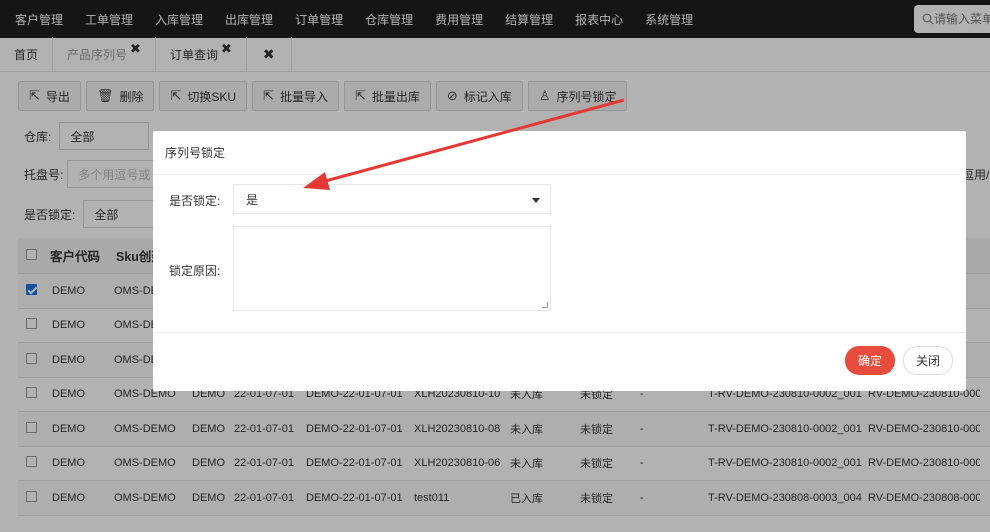 This screenshot has height=532, width=990. I want to click on locked-label: 是否锁定:, so click(195, 201).